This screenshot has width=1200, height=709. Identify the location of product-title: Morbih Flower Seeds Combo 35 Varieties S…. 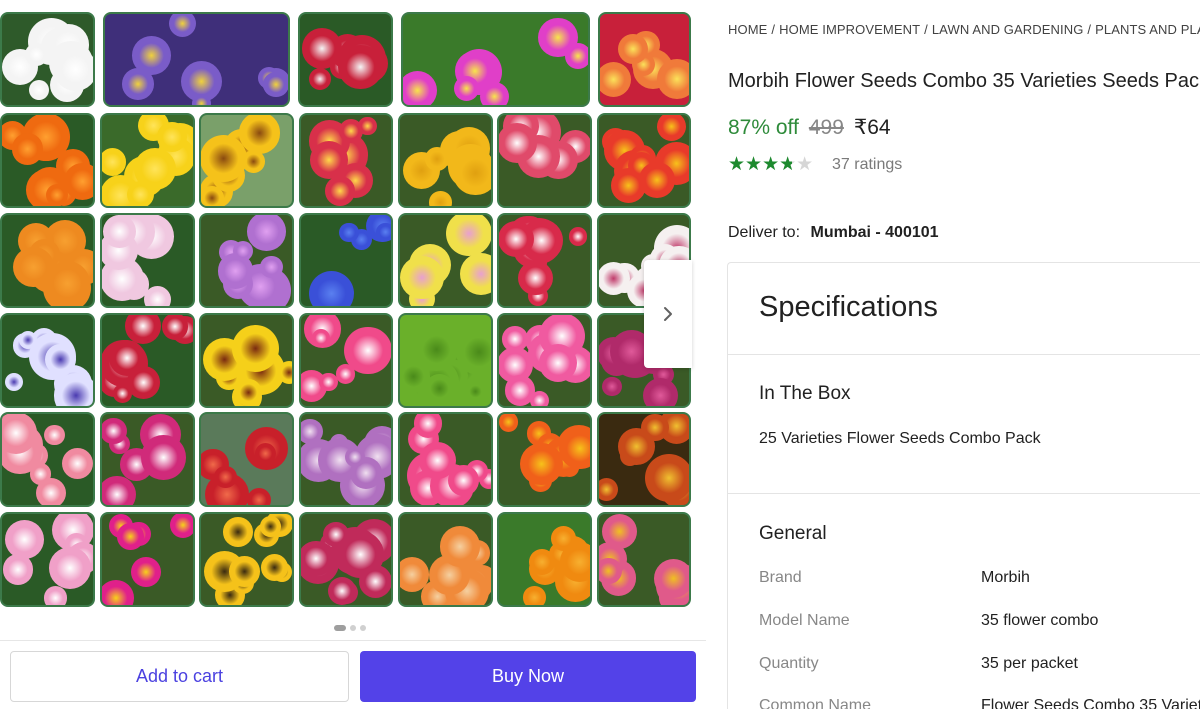
(964, 81).